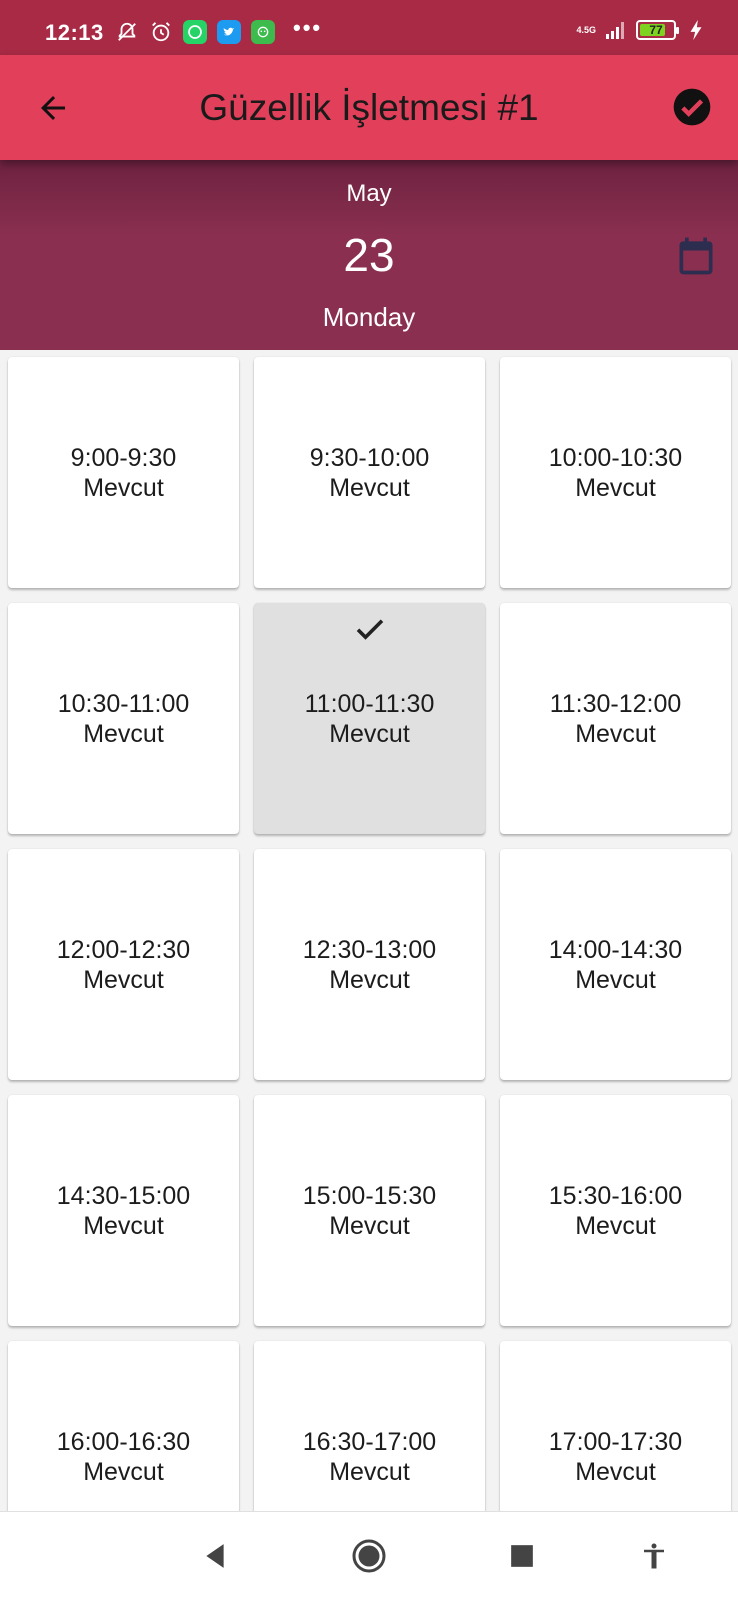 This screenshot has height=1600, width=738. Describe the element at coordinates (696, 30) in the screenshot. I see `charging-icon` at that location.